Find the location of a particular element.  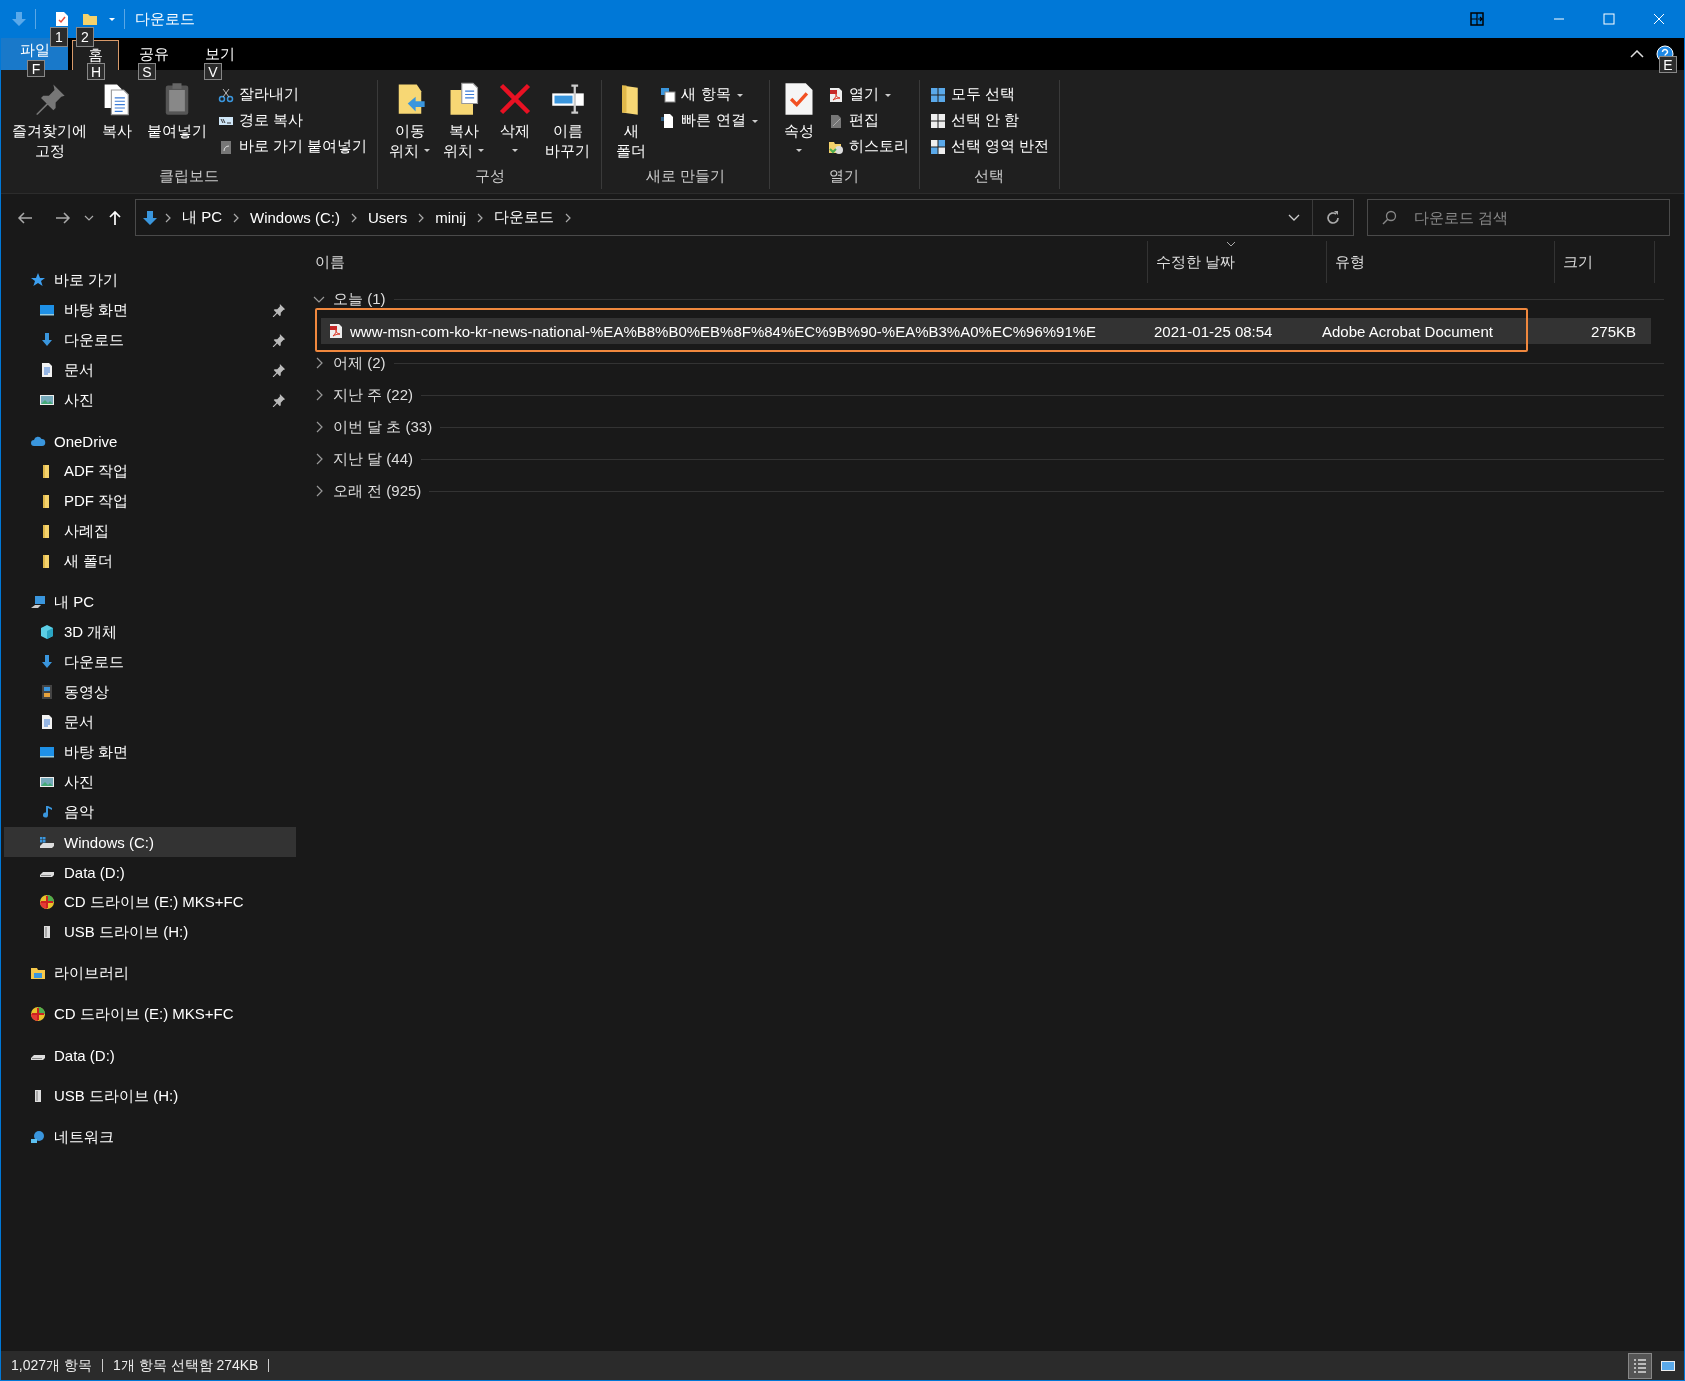

ribbon-button: 새 항목 is located at coordinates (709, 94).